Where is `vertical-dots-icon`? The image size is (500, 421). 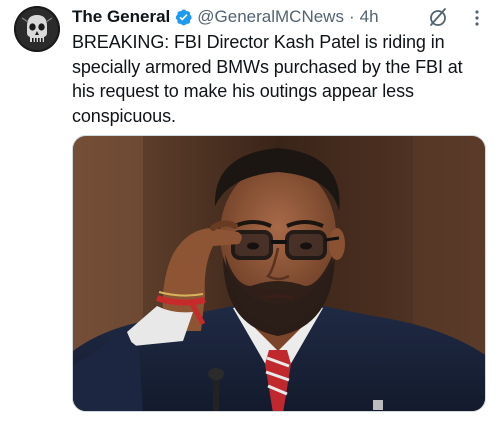 vertical-dots-icon is located at coordinates (477, 18).